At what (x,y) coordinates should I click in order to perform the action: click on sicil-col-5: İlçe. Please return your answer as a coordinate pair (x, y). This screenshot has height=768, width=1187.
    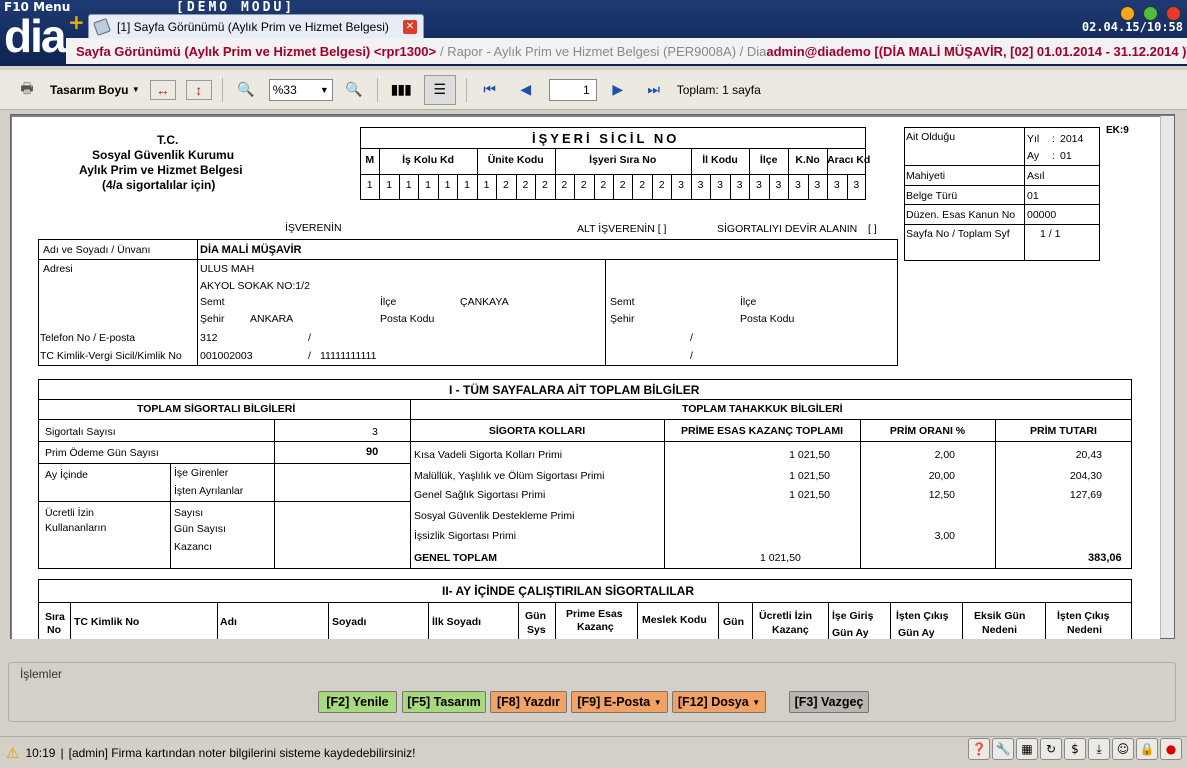
    Looking at the image, I should click on (768, 160).